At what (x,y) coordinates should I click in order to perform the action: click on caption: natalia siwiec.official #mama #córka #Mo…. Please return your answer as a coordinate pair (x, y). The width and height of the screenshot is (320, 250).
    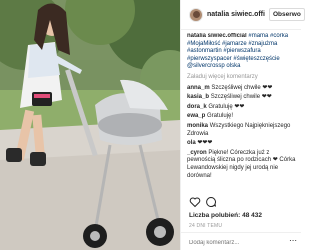
    Looking at the image, I should click on (243, 52).